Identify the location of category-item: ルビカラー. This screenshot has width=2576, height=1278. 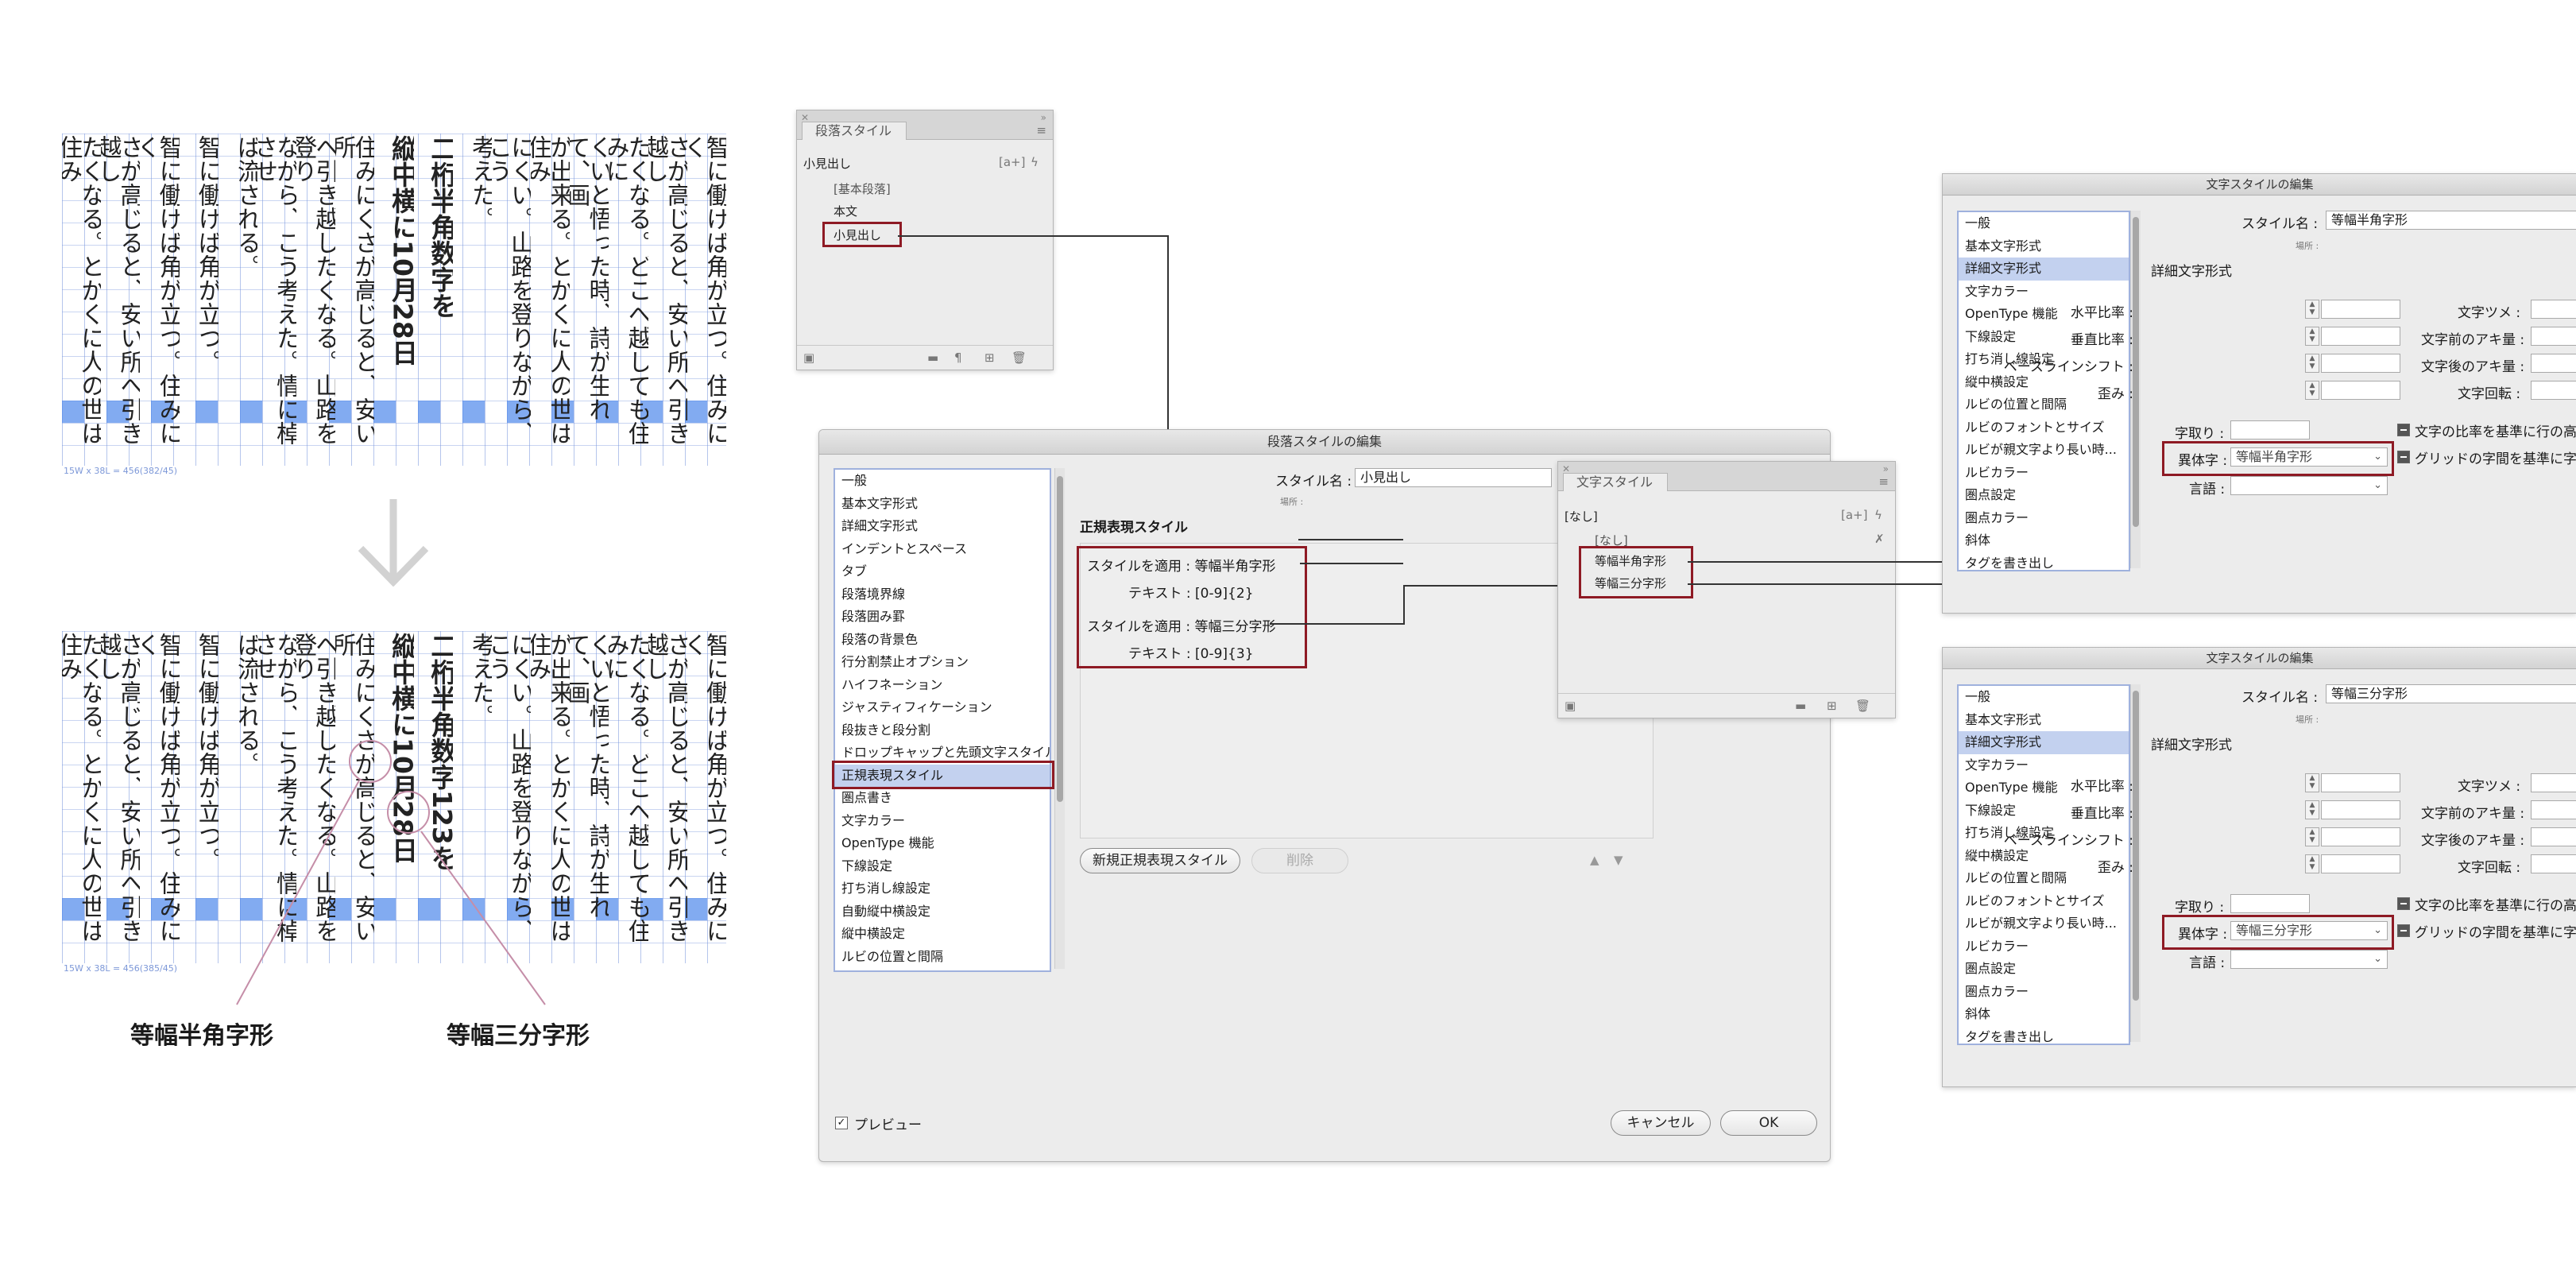
(2044, 473).